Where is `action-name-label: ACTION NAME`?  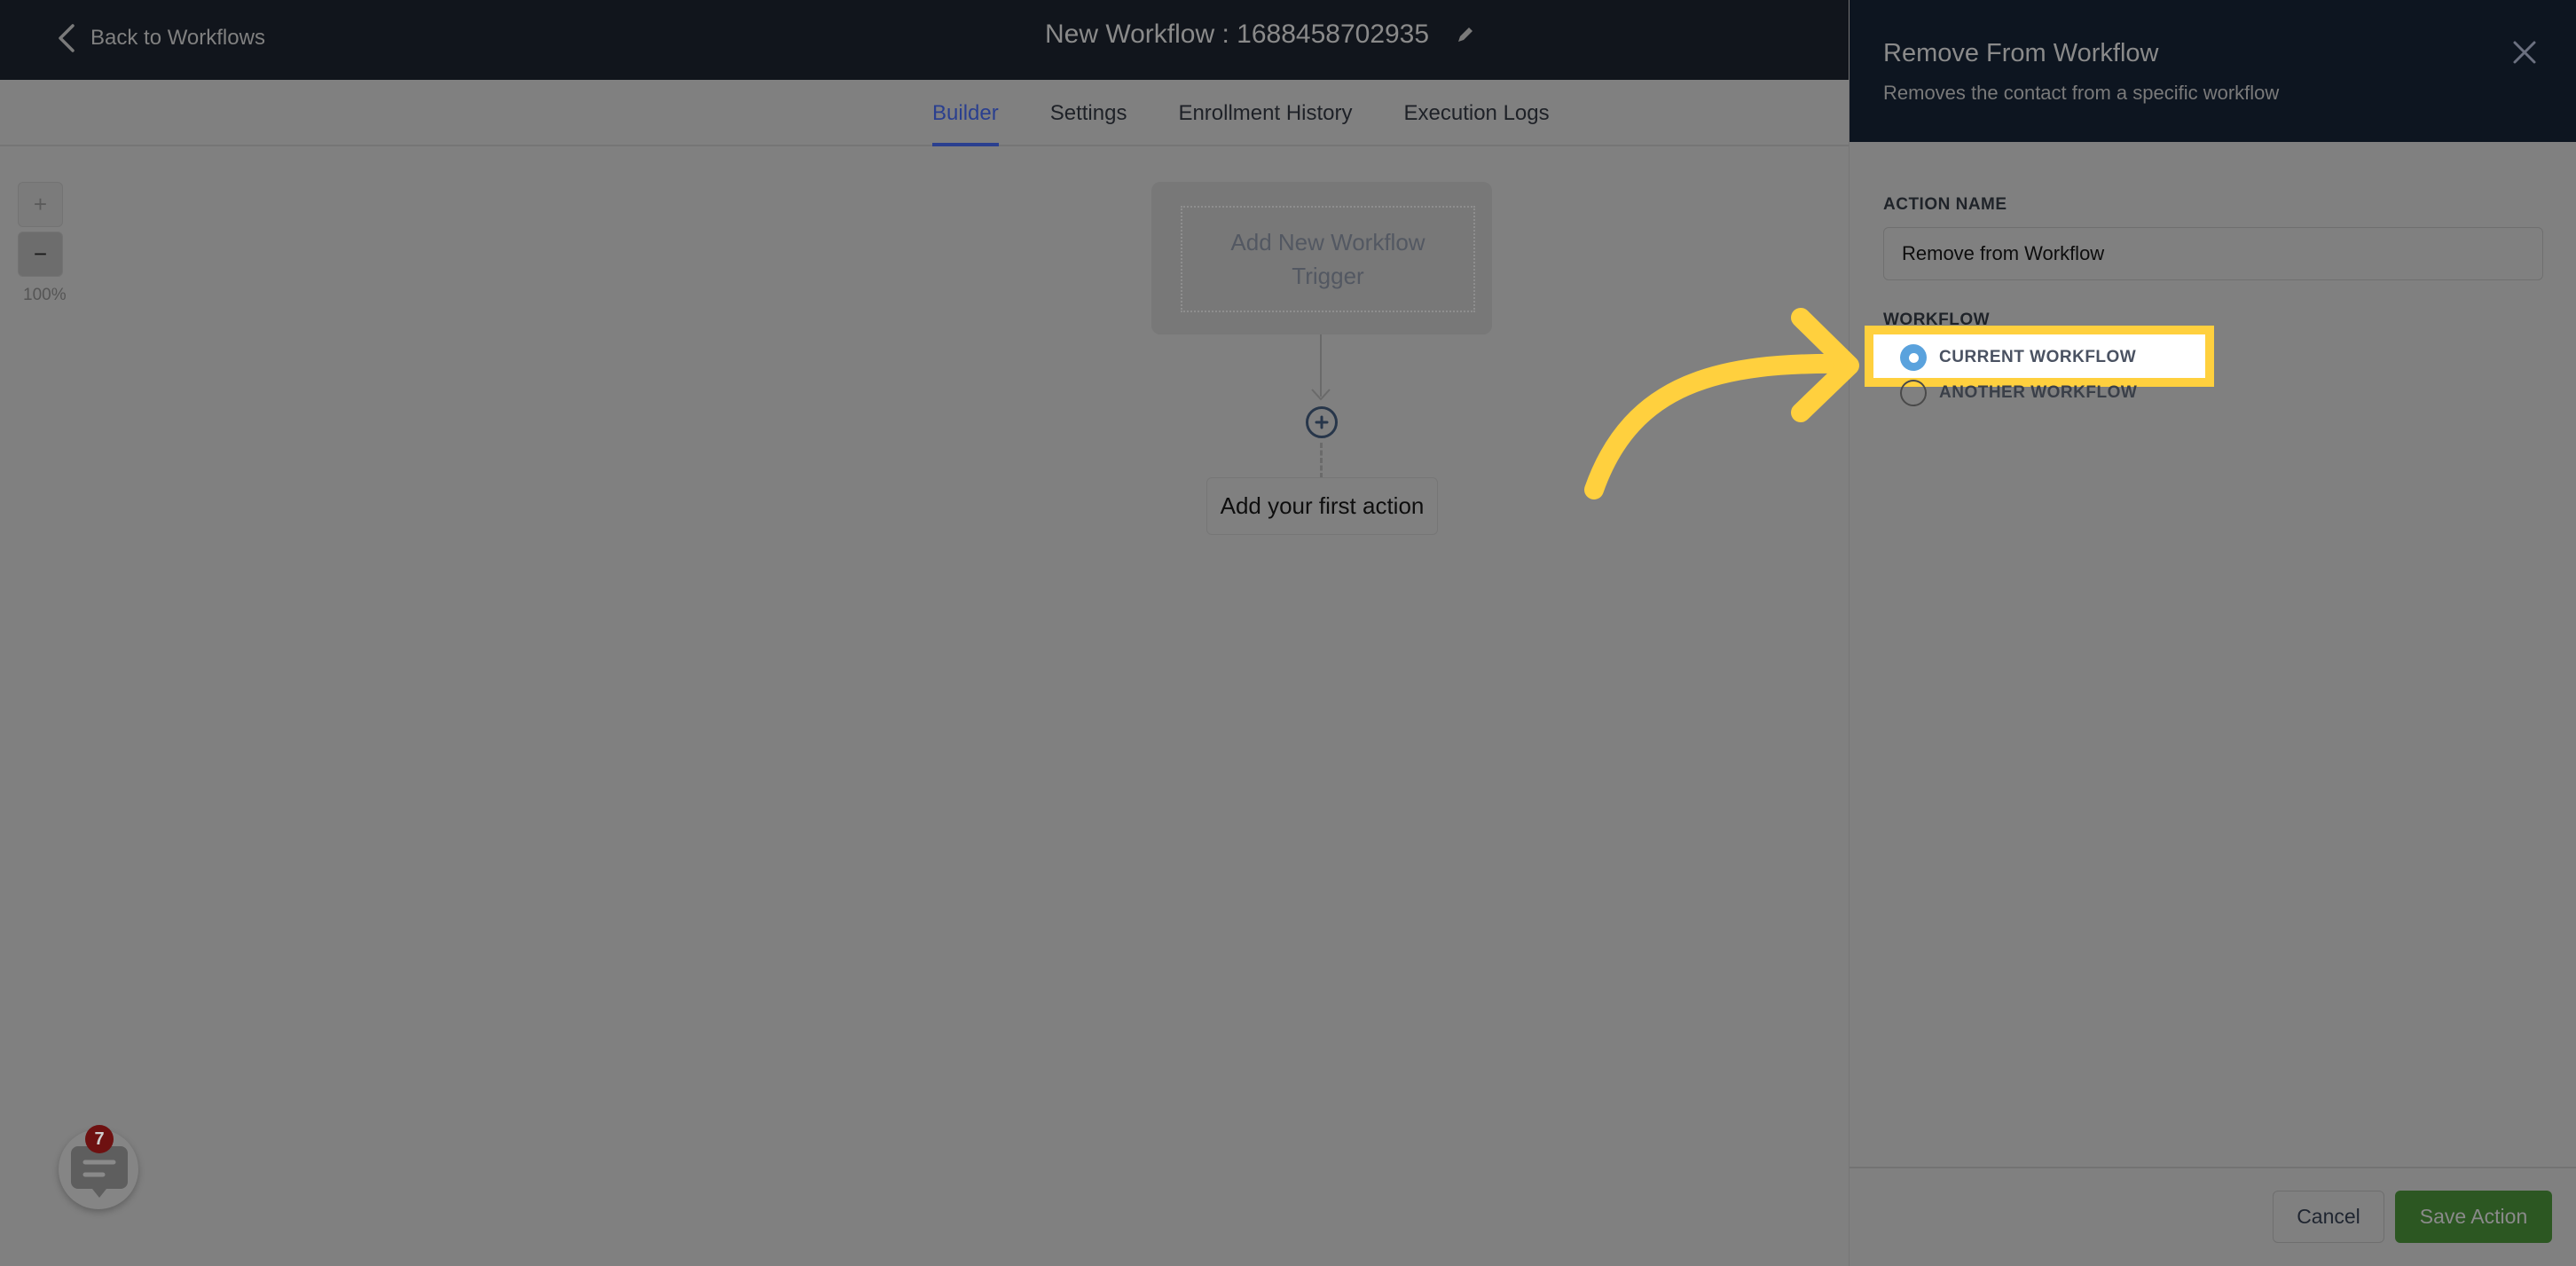 action-name-label: ACTION NAME is located at coordinates (1945, 204).